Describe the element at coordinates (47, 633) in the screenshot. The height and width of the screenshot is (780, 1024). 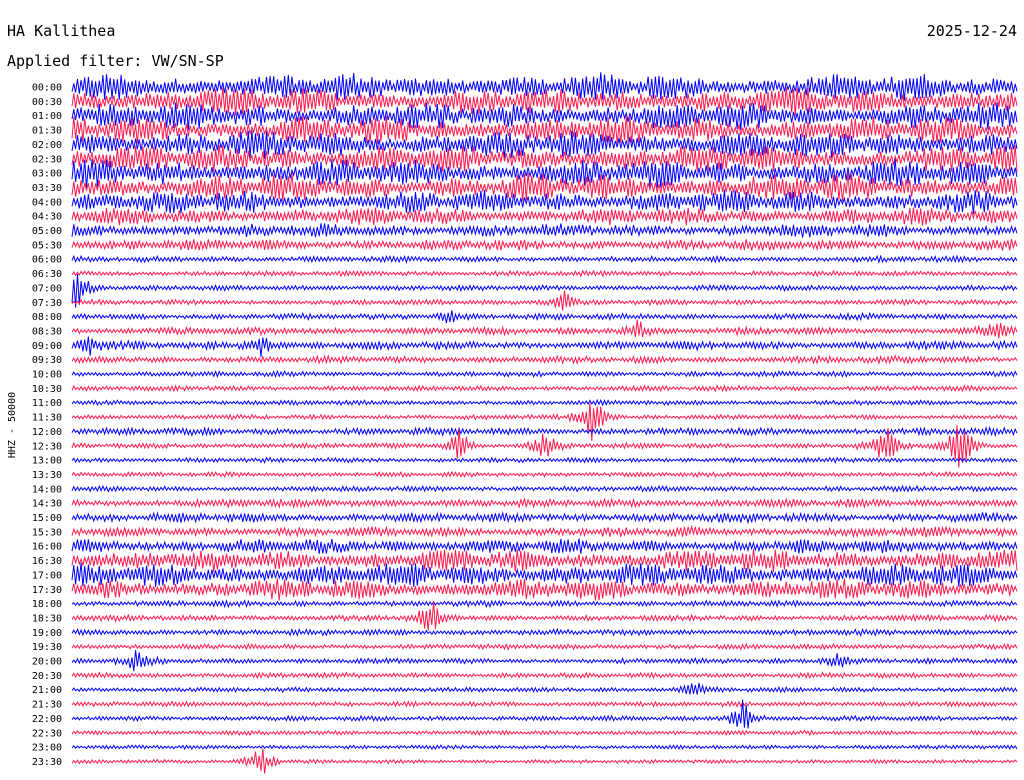
I see `time-tick-label: 19:00` at that location.